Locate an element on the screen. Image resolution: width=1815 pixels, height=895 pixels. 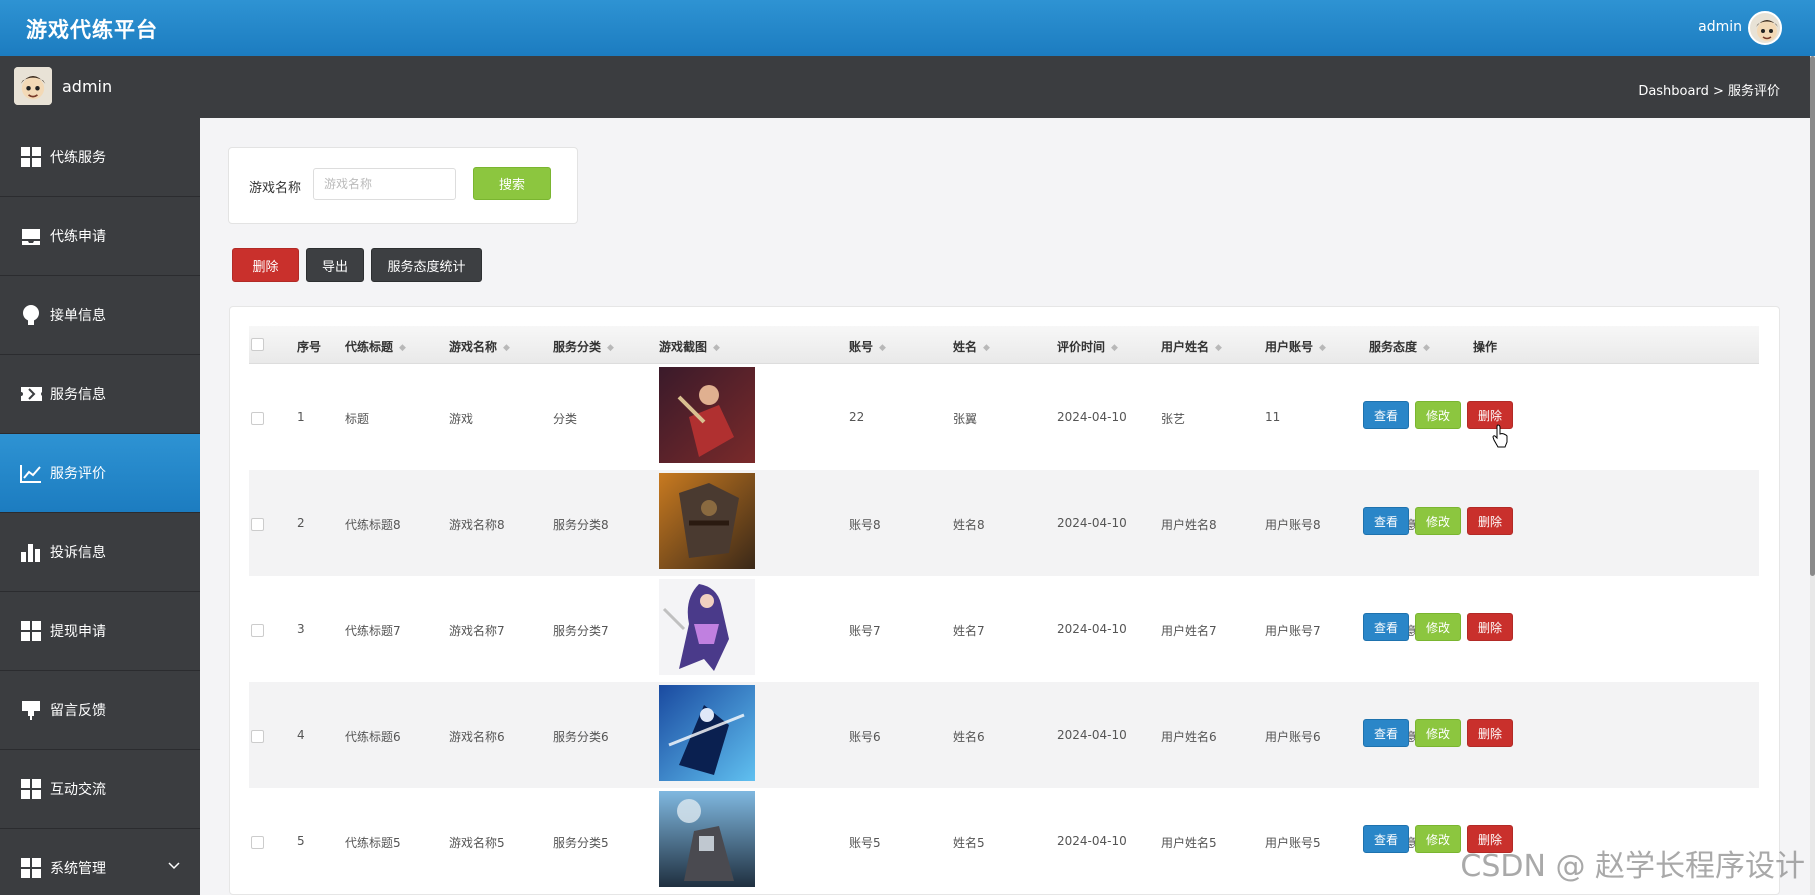
cell-name: 张翼 is located at coordinates (965, 419).